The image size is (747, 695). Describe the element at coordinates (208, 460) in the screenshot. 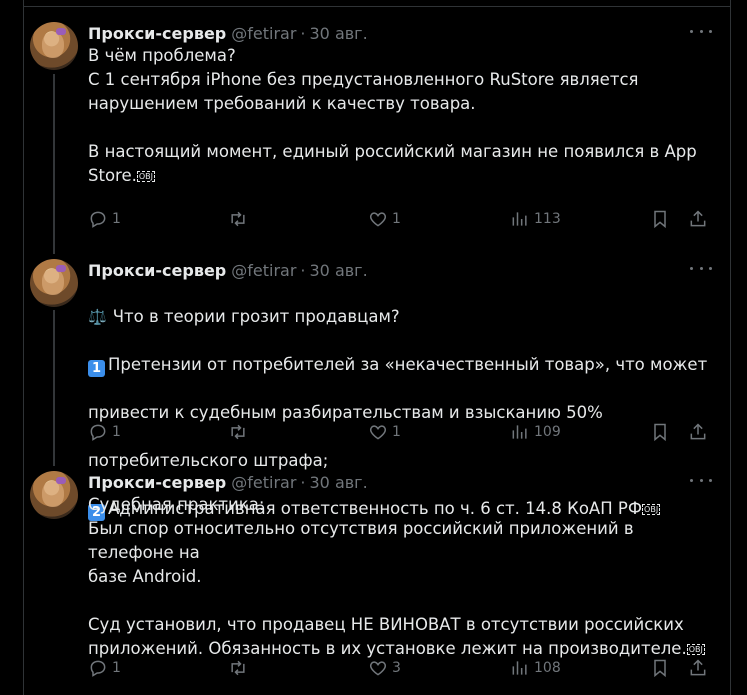

I see `text-line: потребительского штрафа;` at that location.